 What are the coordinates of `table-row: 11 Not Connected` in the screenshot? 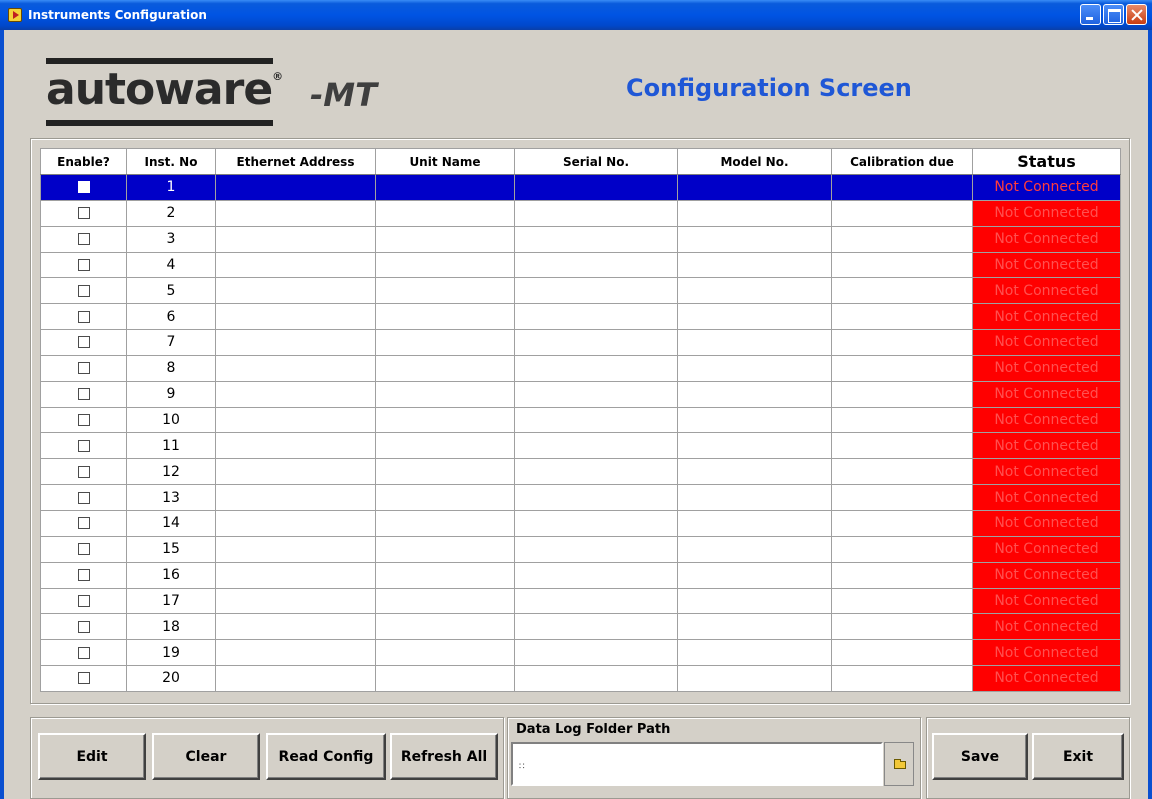 It's located at (580, 446).